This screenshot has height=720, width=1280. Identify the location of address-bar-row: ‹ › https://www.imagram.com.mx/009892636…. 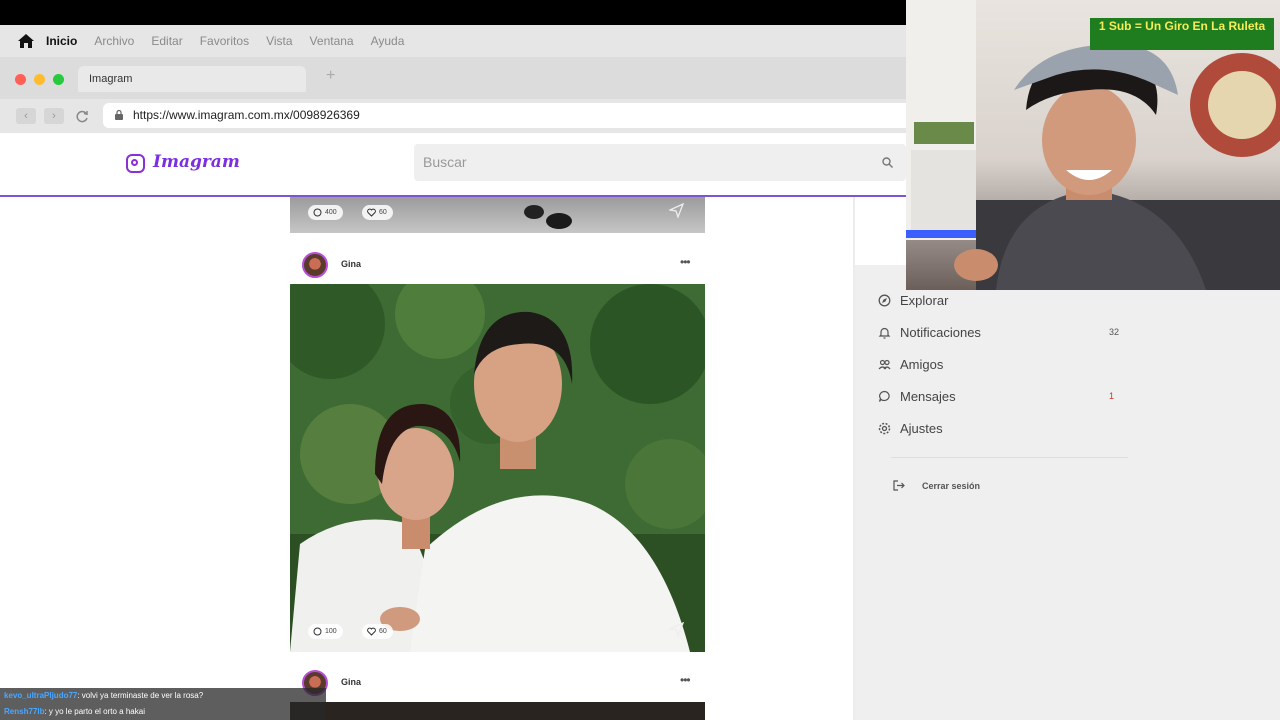
(453, 116).